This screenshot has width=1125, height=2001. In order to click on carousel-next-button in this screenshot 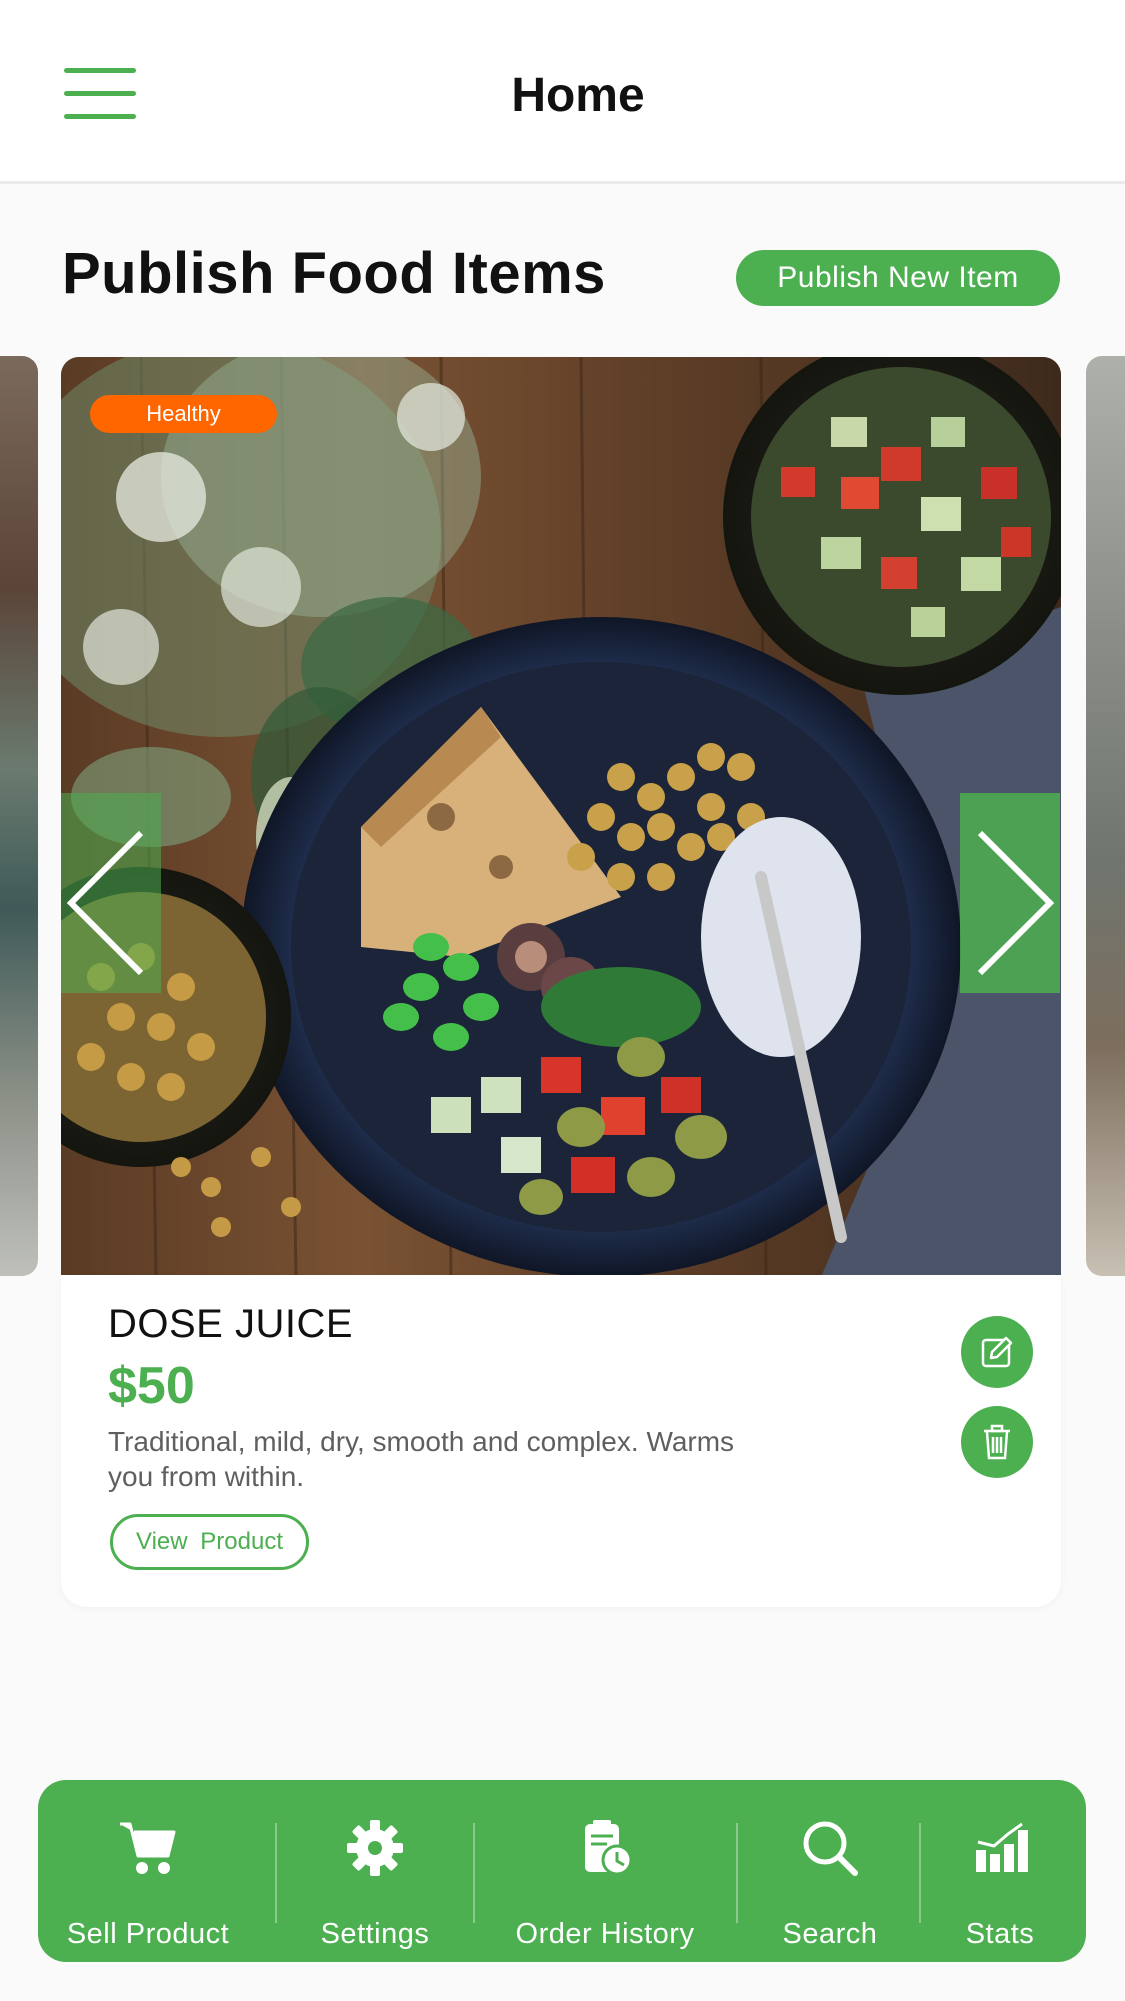, I will do `click(1010, 893)`.